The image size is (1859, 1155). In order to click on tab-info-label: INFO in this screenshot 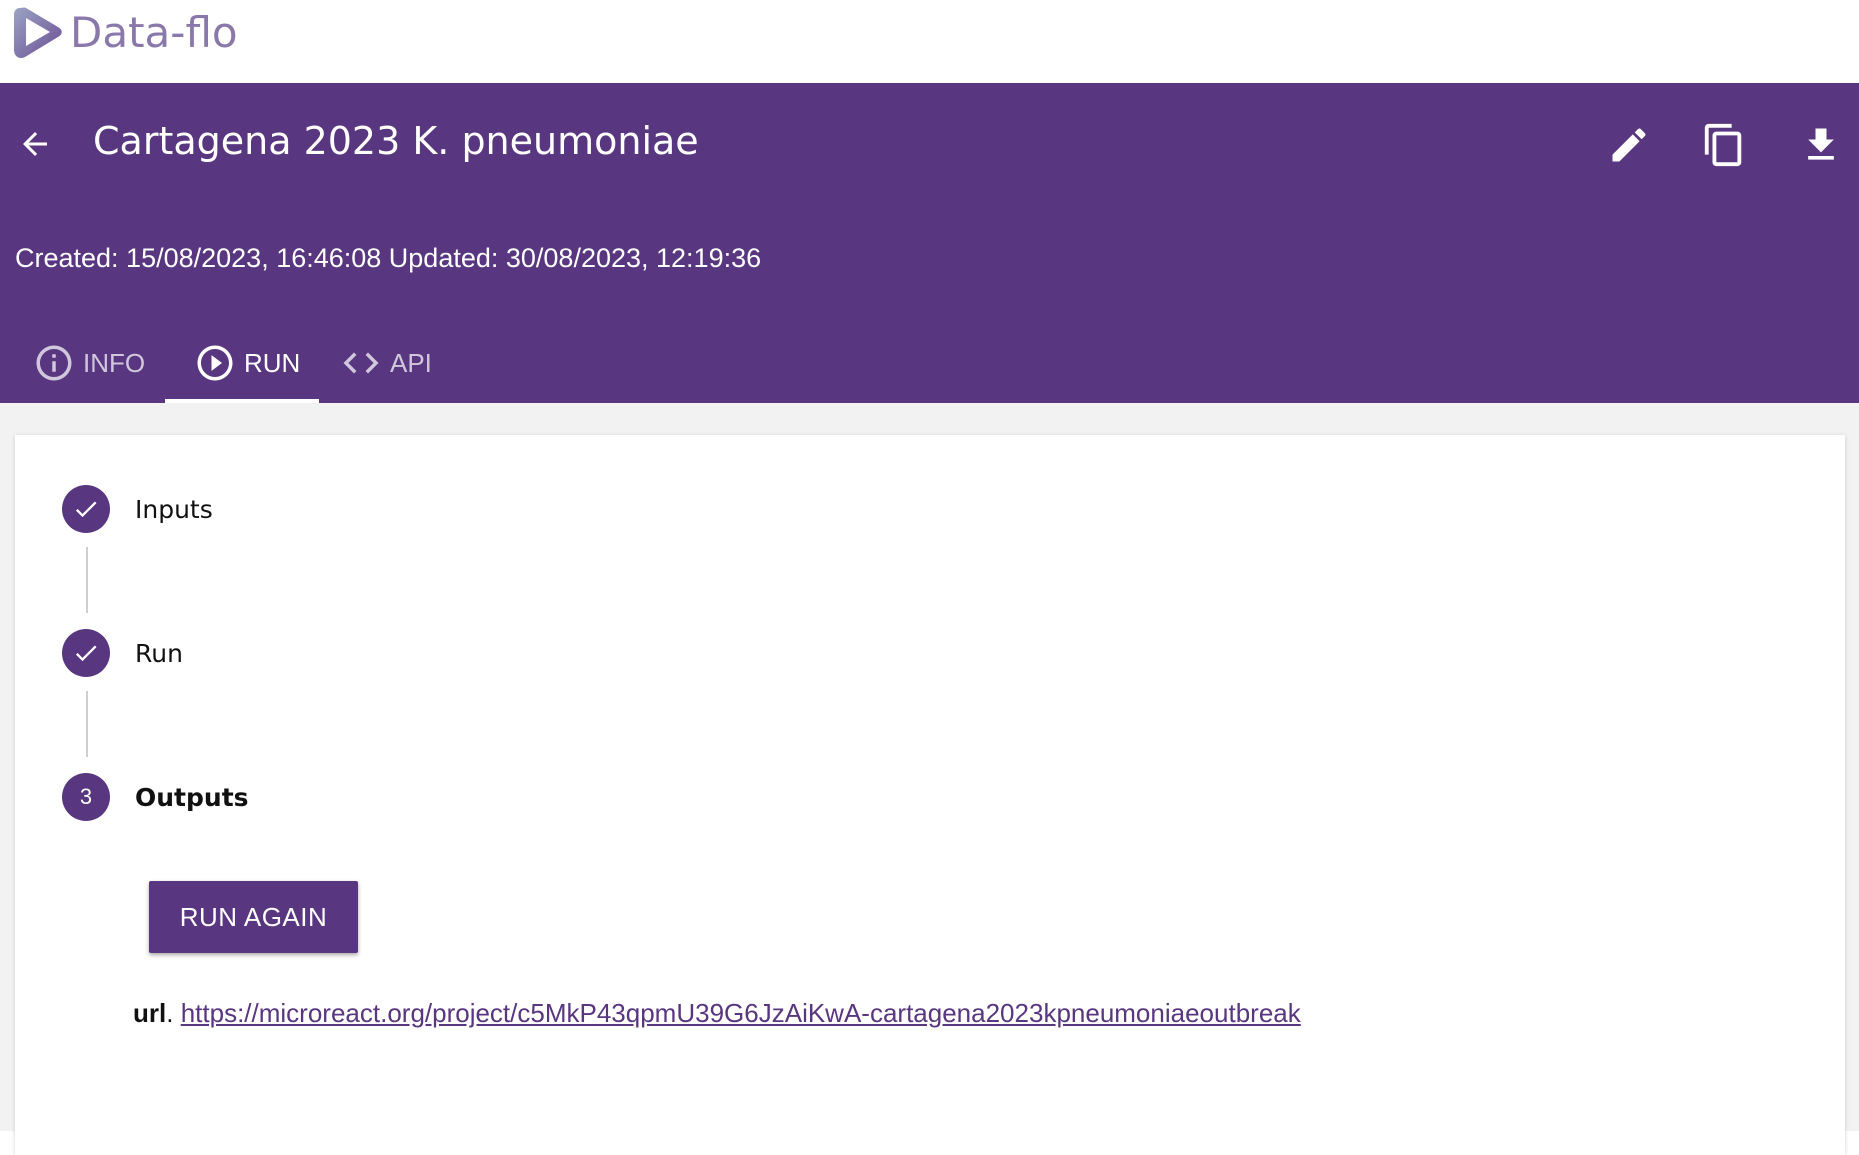, I will do `click(114, 362)`.